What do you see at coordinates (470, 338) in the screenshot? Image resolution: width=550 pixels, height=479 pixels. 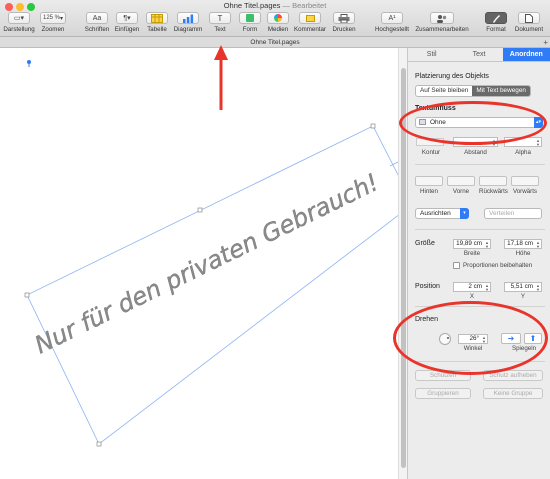 I see `annotation-ring-rotate` at bounding box center [470, 338].